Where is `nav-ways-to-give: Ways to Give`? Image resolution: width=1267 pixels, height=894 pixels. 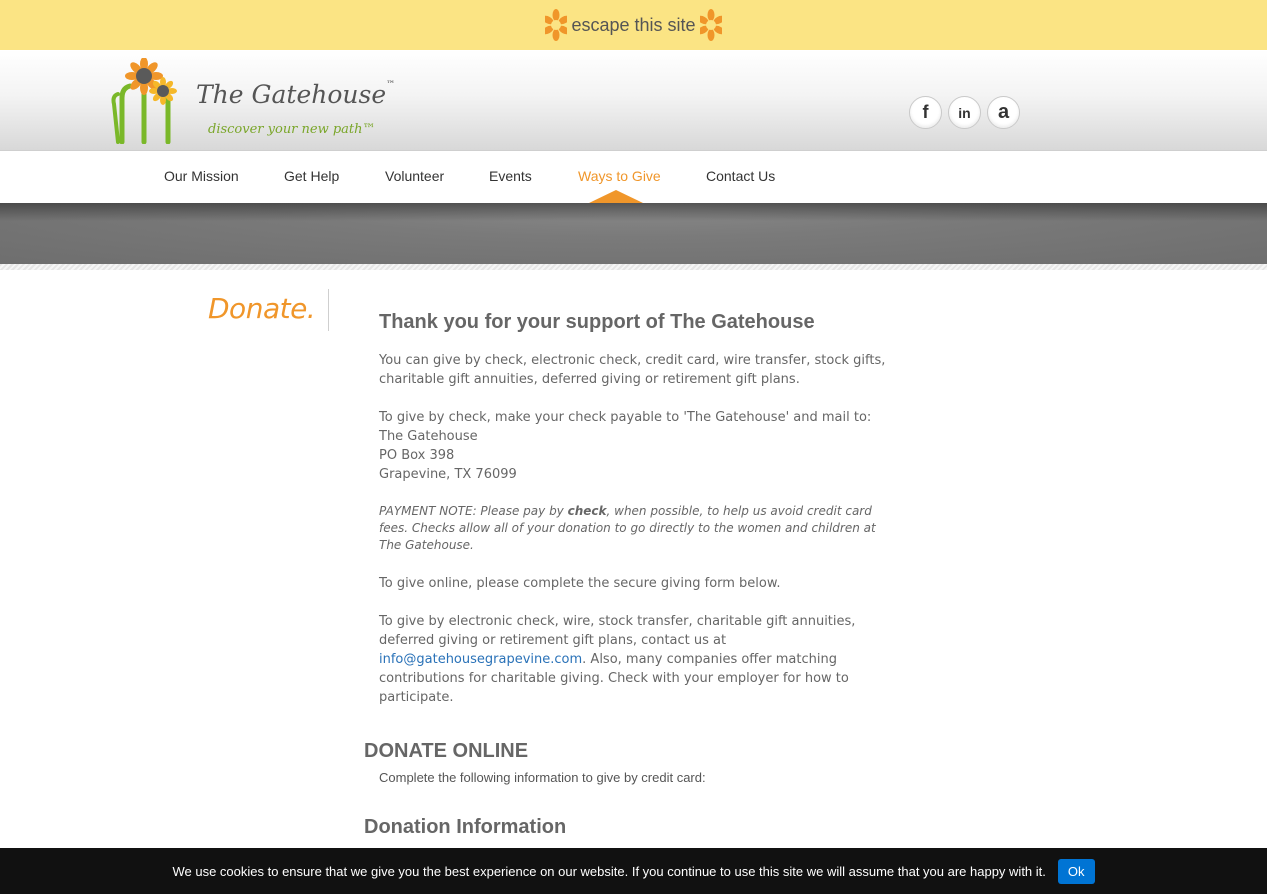 nav-ways-to-give: Ways to Give is located at coordinates (619, 176).